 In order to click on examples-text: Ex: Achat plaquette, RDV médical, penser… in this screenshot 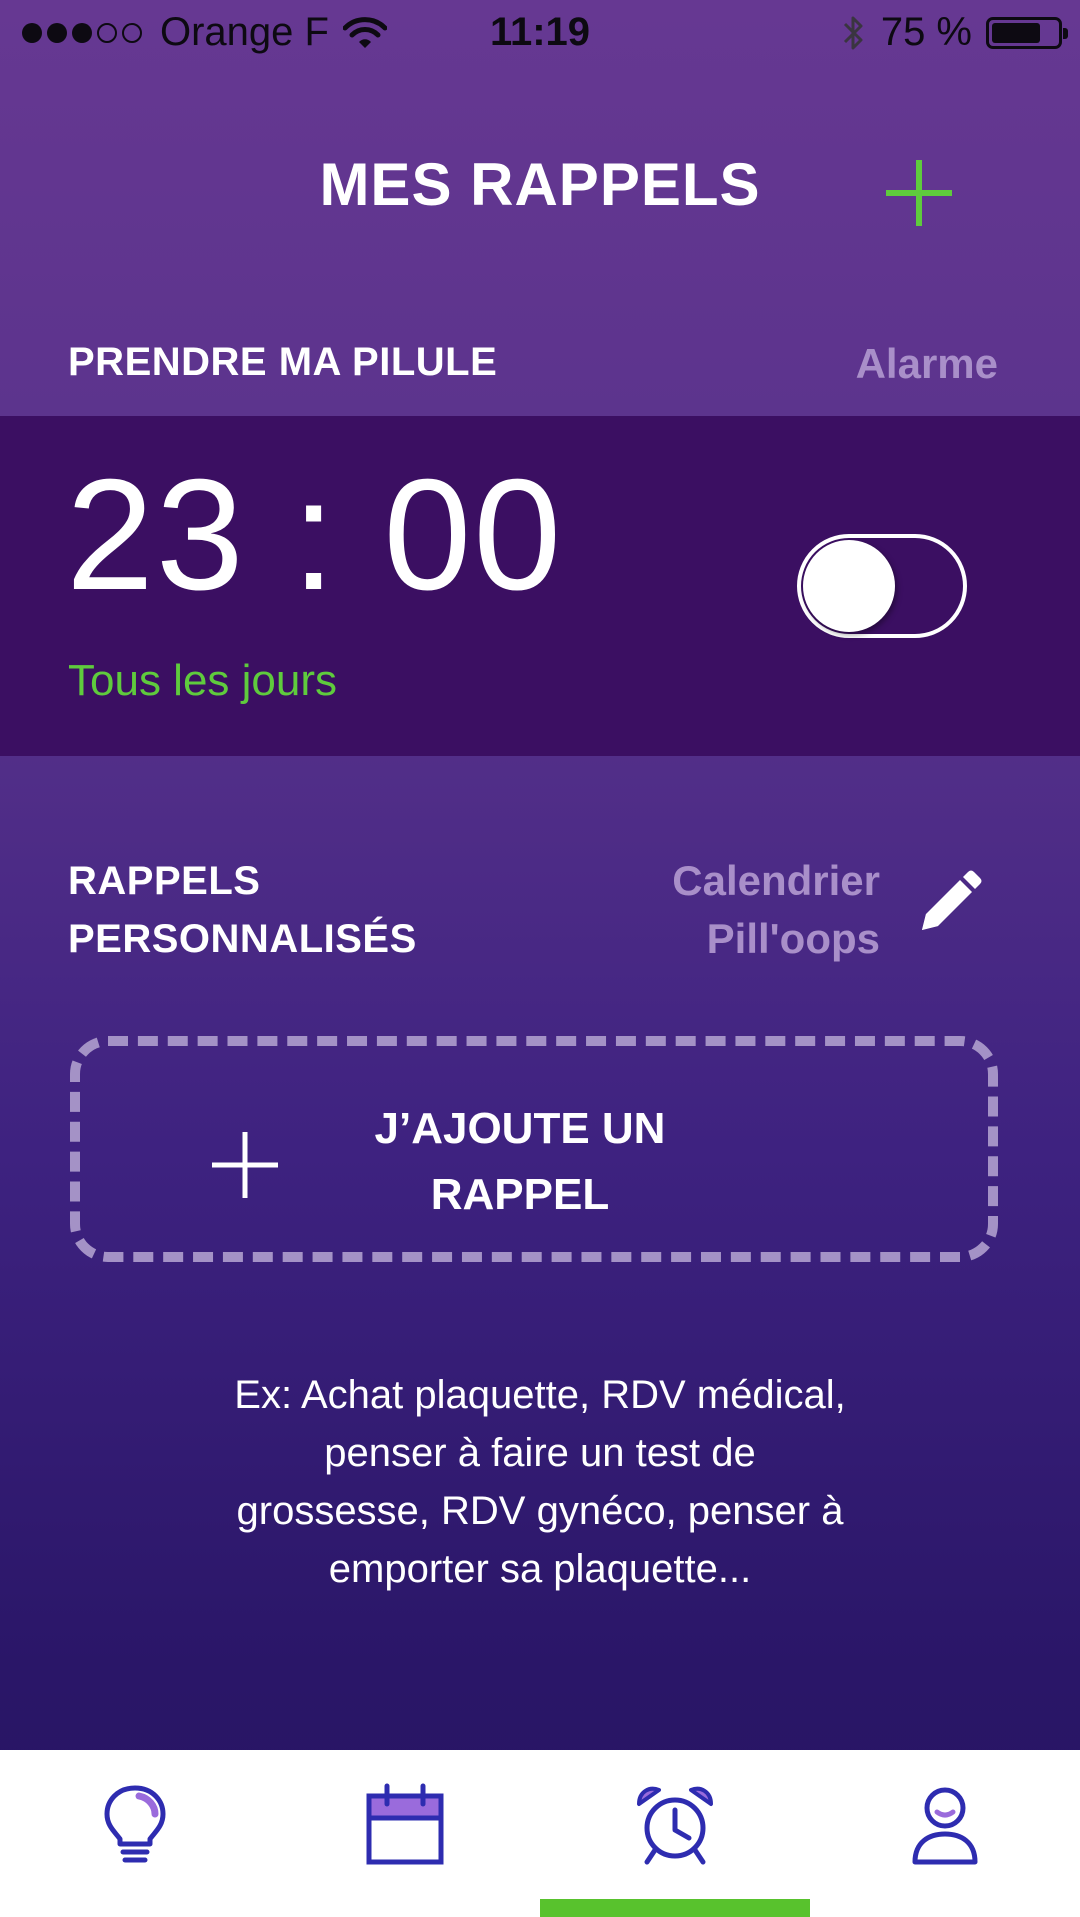, I will do `click(540, 1482)`.